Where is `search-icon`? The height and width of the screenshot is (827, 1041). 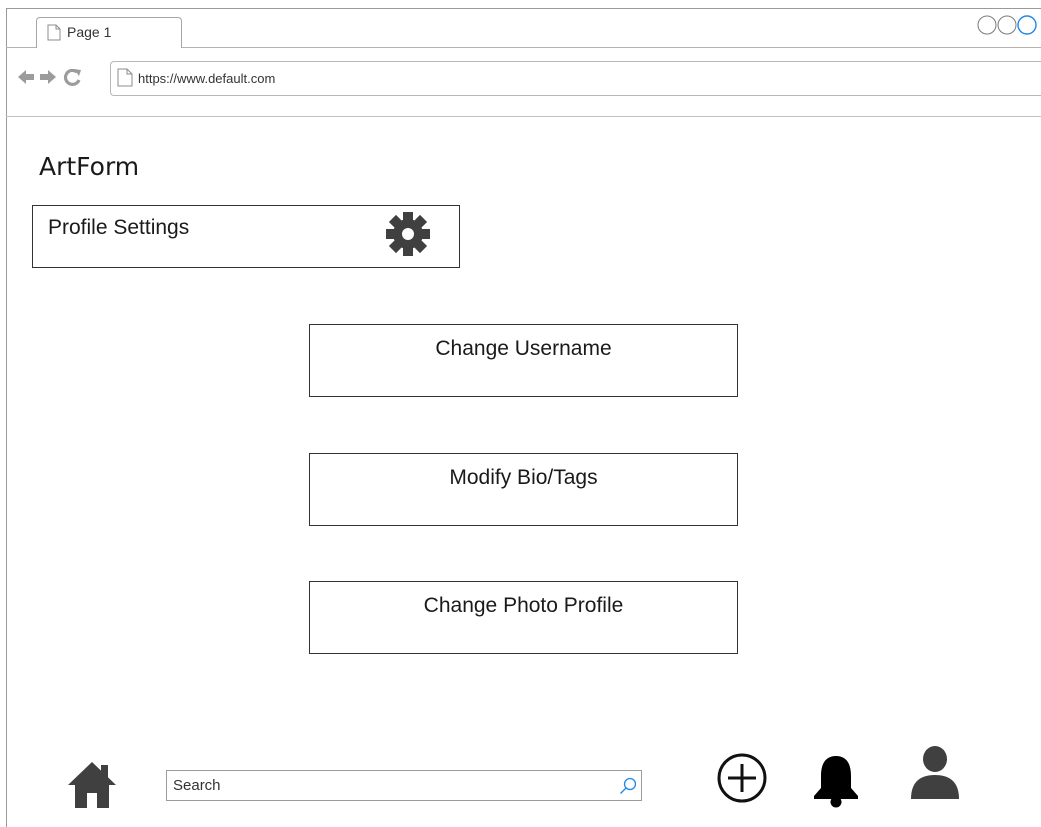
search-icon is located at coordinates (628, 788).